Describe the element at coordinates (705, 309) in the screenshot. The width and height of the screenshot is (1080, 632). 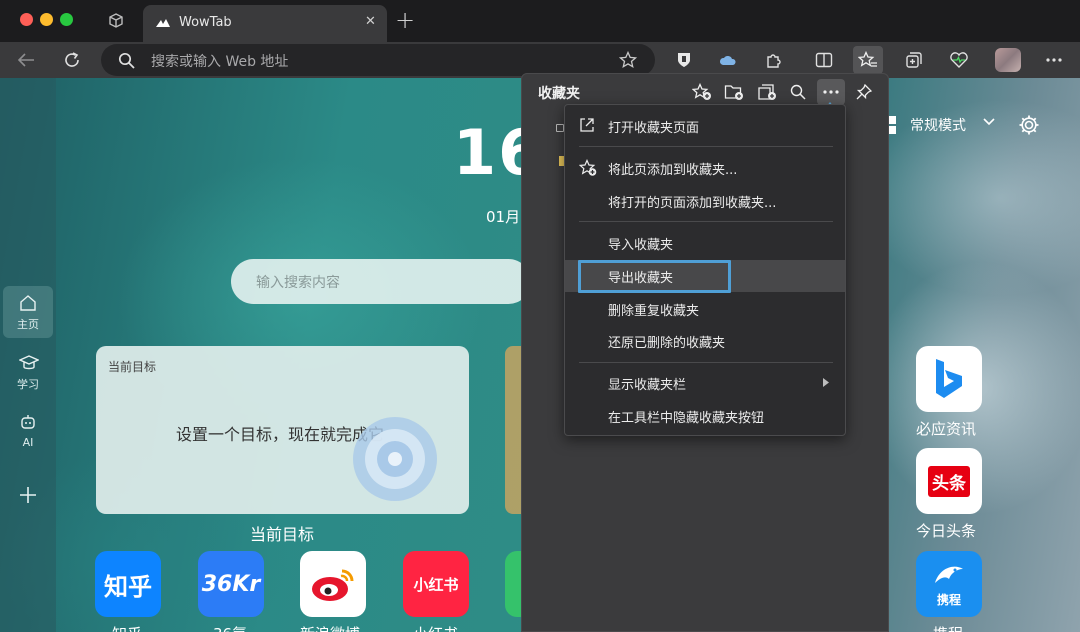
I see `menu-item-remove-duplicates: 删除重复收藏夹` at that location.